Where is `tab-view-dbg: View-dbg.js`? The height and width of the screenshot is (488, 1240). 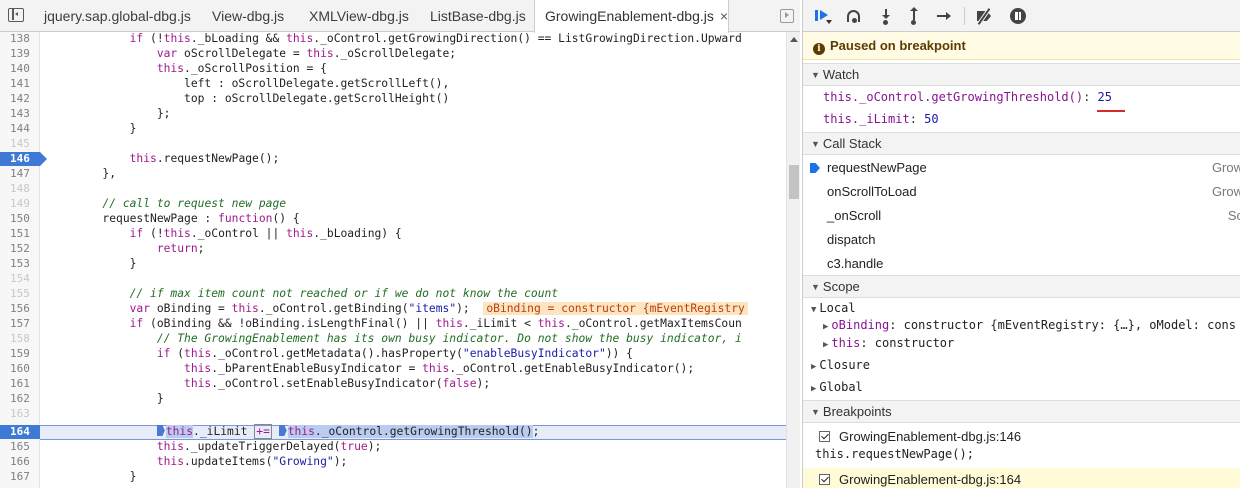
tab-view-dbg: View-dbg.js is located at coordinates (248, 16).